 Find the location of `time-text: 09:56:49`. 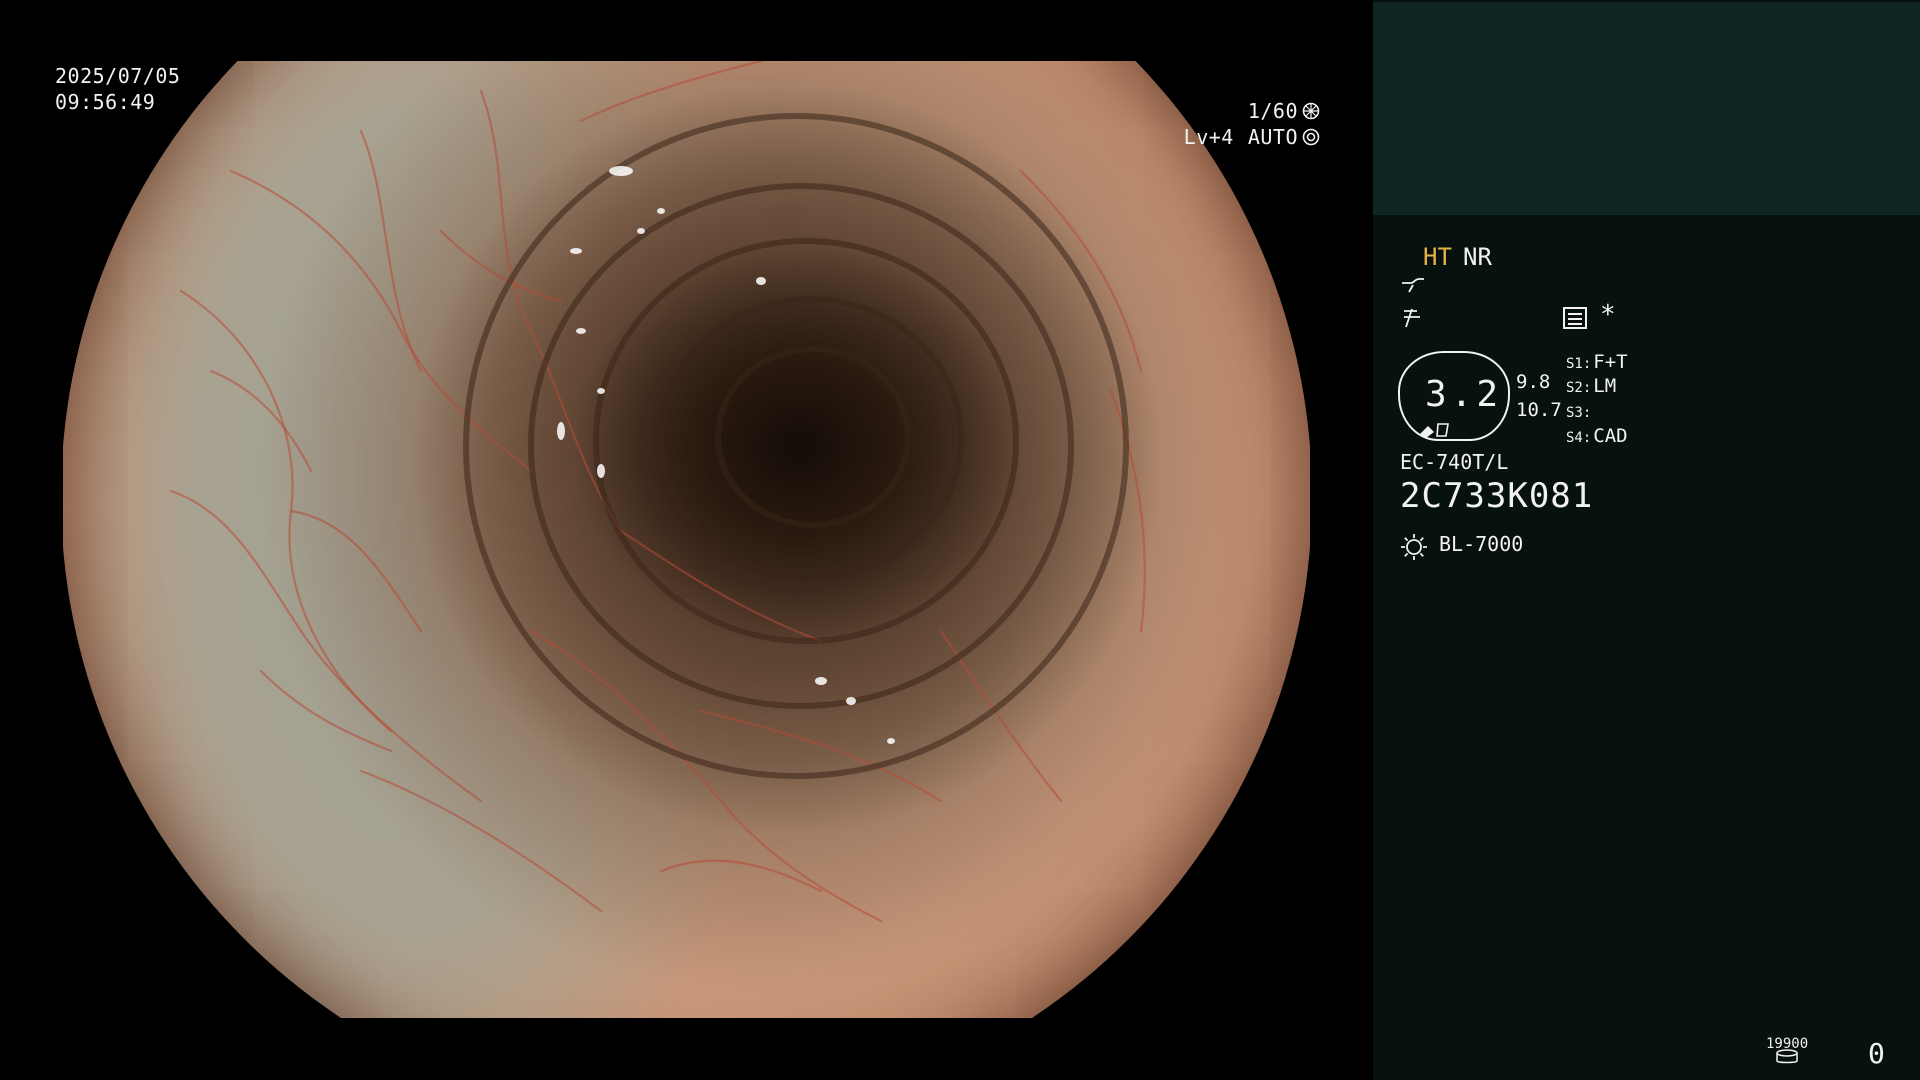

time-text: 09:56:49 is located at coordinates (105, 102).